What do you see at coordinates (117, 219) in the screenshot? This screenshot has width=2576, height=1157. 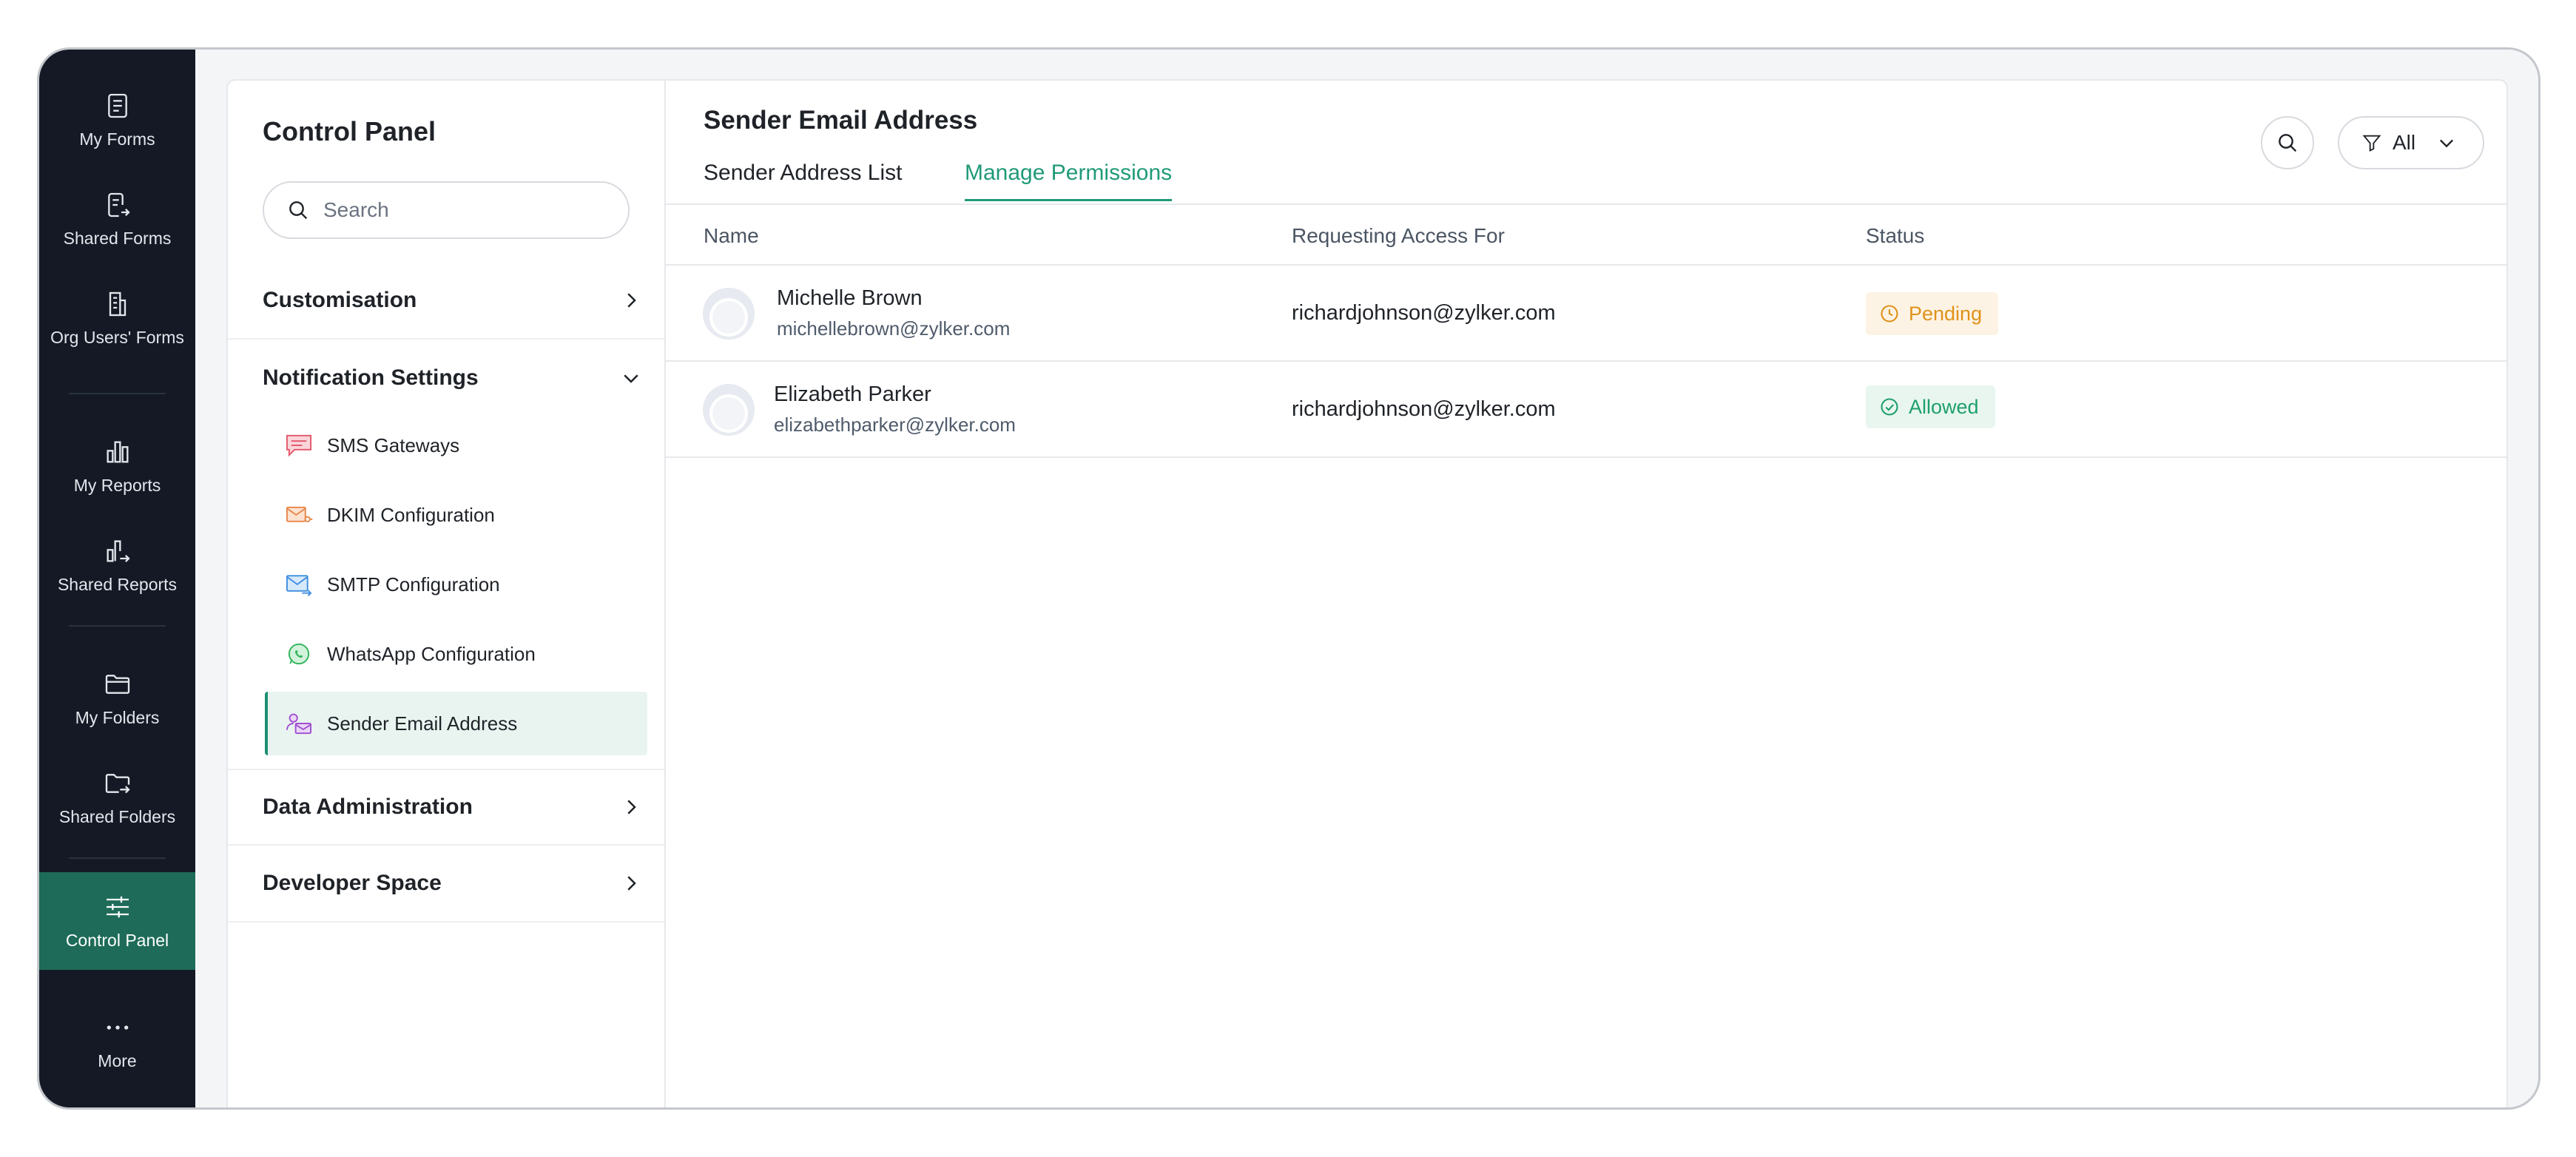 I see `nav-item-shared-forms: Shared Forms` at bounding box center [117, 219].